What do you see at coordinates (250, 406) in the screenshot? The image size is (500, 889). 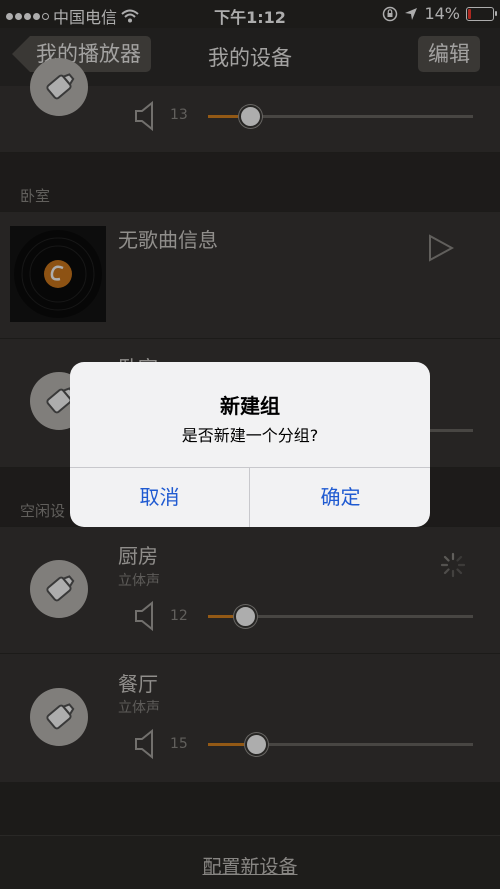 I see `alert-title: 新建组` at bounding box center [250, 406].